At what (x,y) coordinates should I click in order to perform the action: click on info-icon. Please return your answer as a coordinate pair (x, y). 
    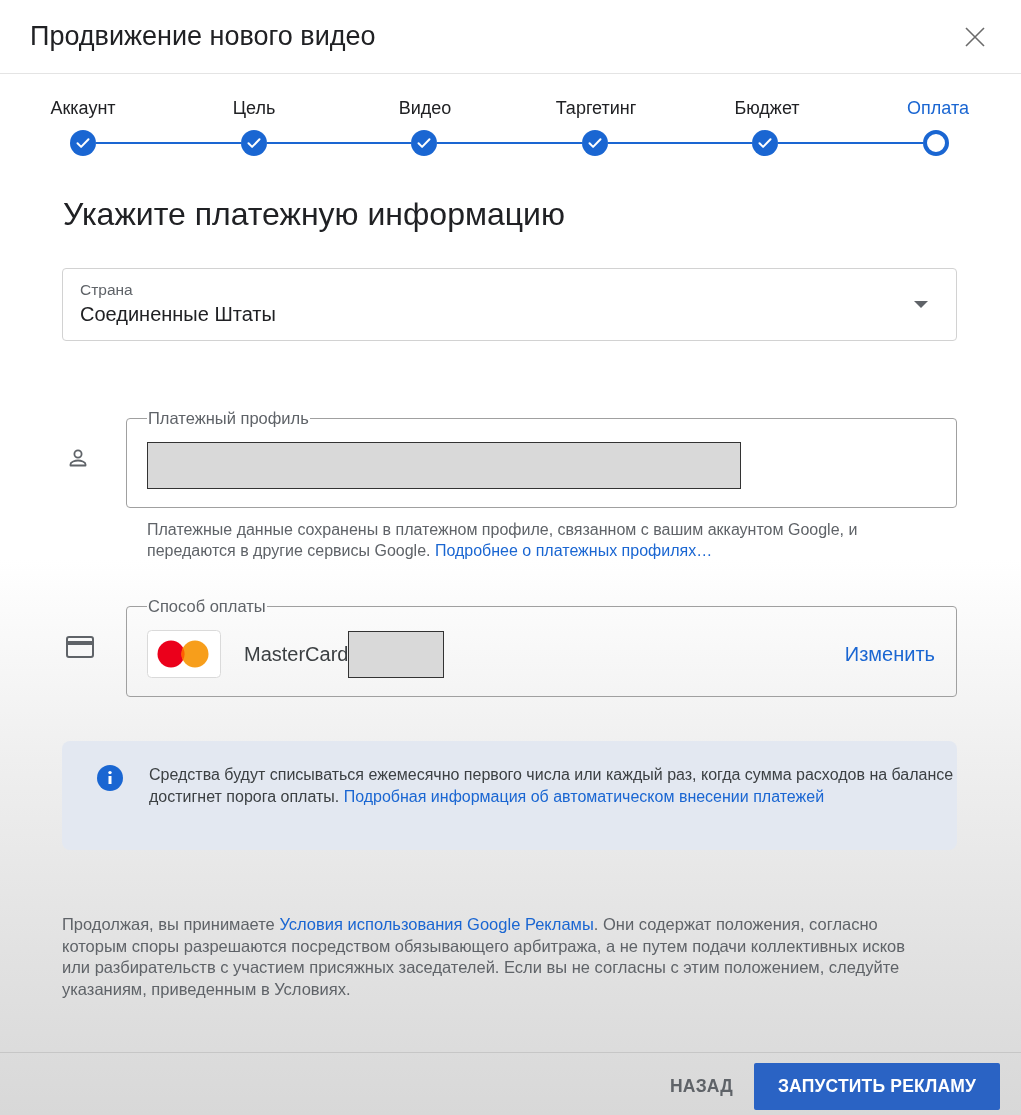
    Looking at the image, I should click on (110, 778).